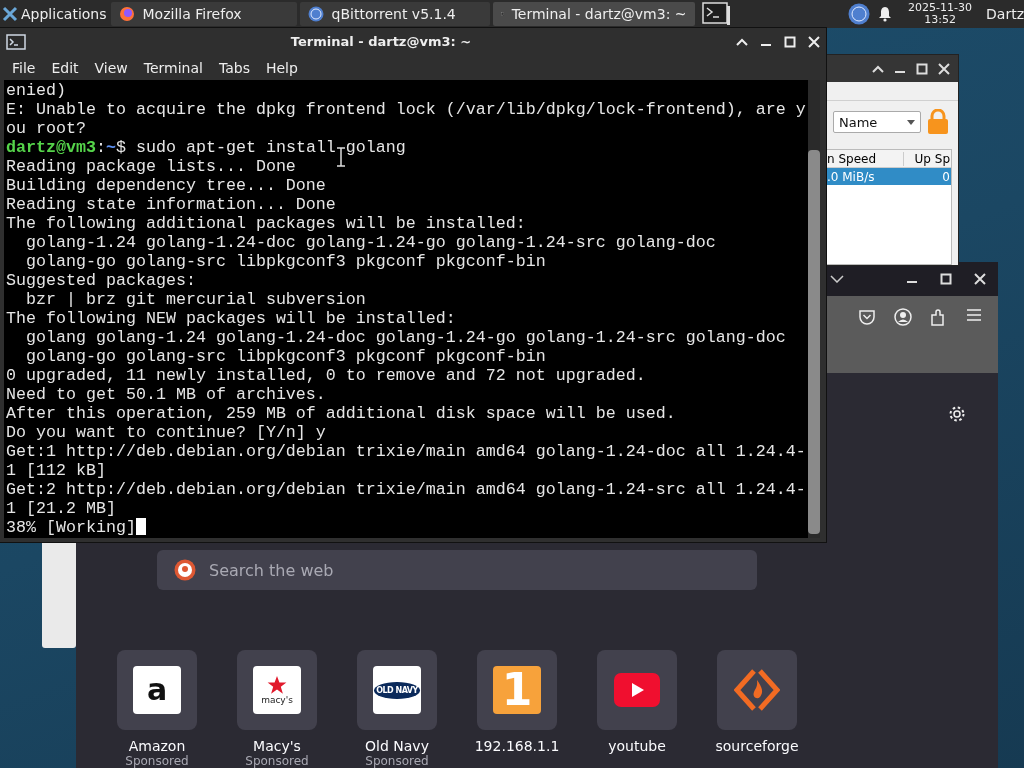  Describe the element at coordinates (381, 41) in the screenshot. I see `window-title: Terminal - dartz@vm3: ~` at that location.